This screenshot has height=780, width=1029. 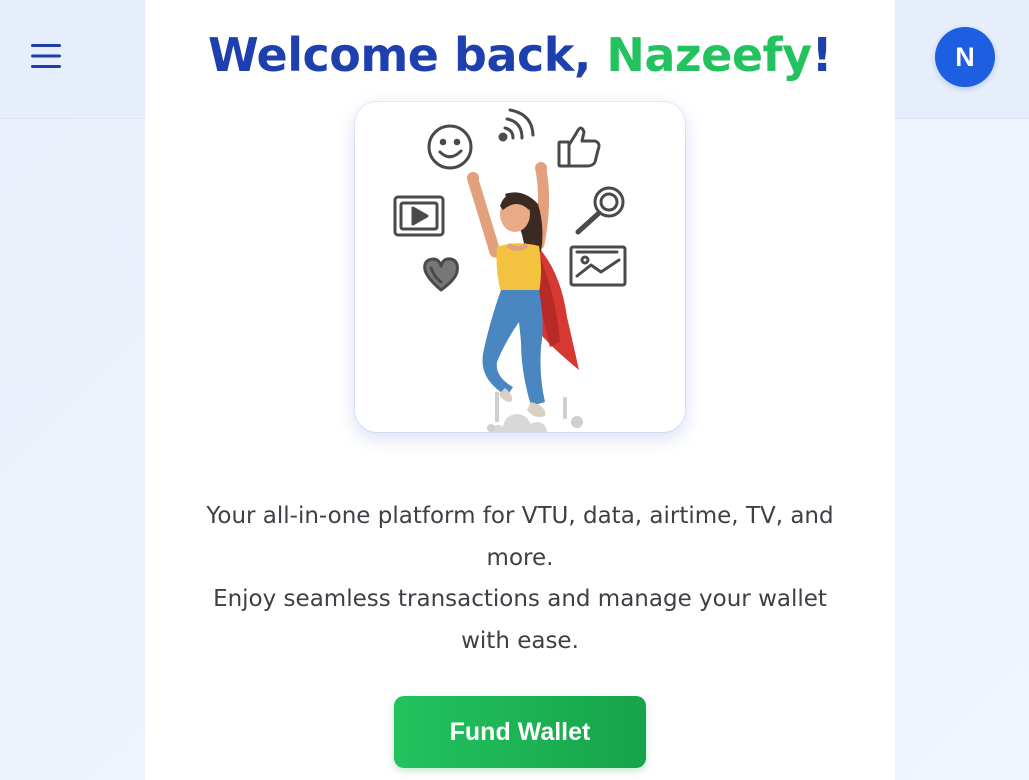 I want to click on smiley-icon, so click(x=450, y=147).